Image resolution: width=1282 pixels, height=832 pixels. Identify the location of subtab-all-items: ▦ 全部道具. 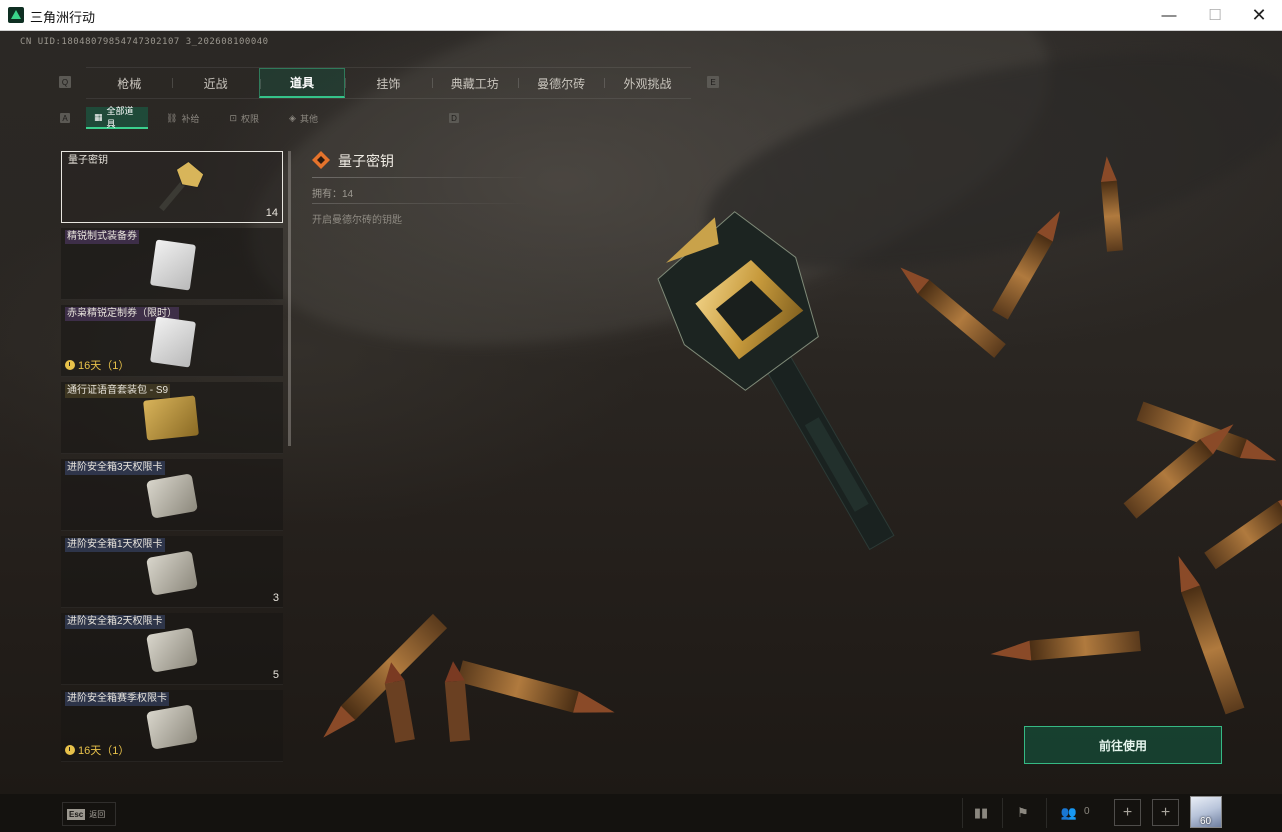
(117, 117).